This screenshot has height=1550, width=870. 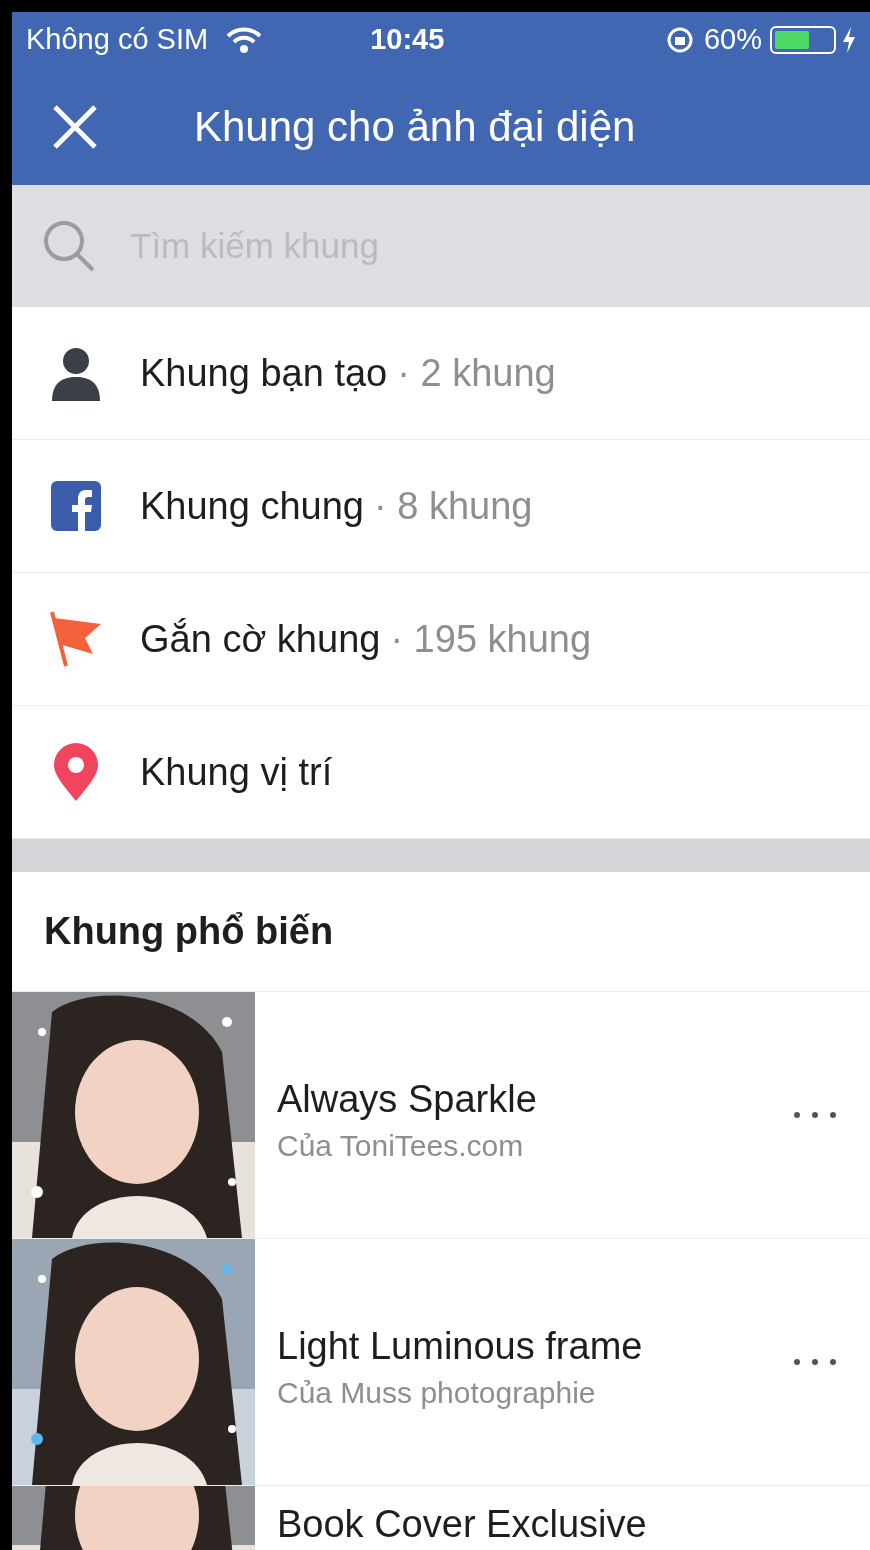 What do you see at coordinates (437, 1392) in the screenshot?
I see `frame-author: Của Muss photographie` at bounding box center [437, 1392].